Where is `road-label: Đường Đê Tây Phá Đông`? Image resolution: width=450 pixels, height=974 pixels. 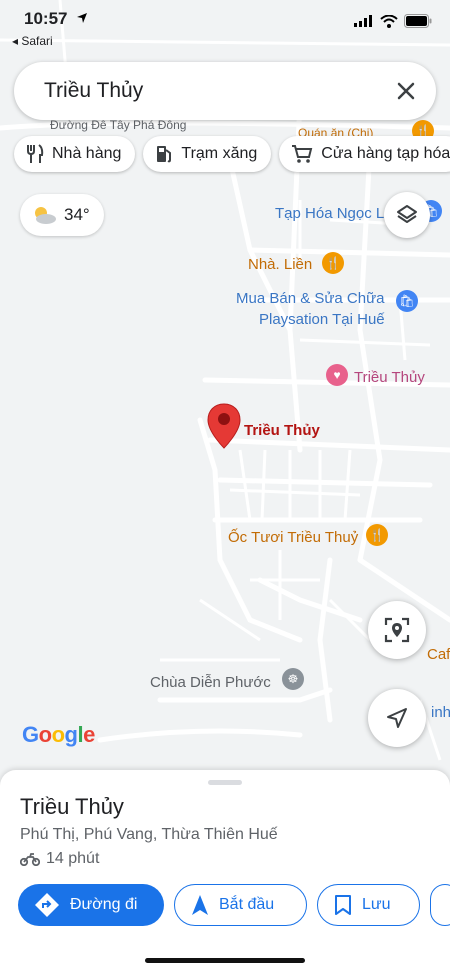
road-label: Đường Đê Tây Phá Đông is located at coordinates (118, 125).